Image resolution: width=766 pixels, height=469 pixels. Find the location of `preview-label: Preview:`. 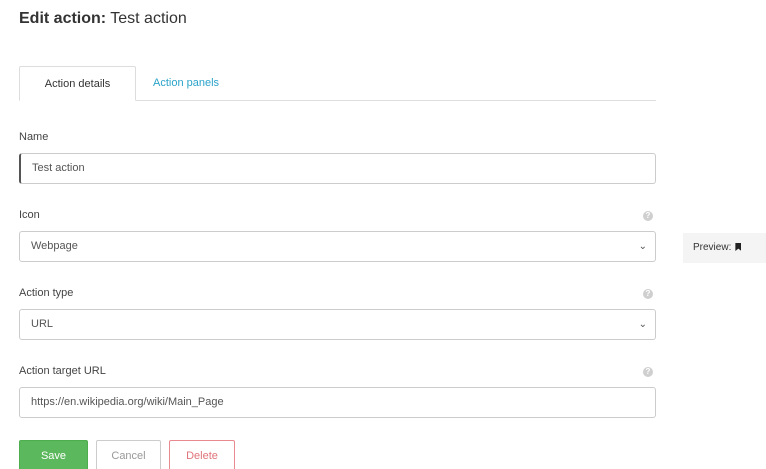

preview-label: Preview: is located at coordinates (712, 247).